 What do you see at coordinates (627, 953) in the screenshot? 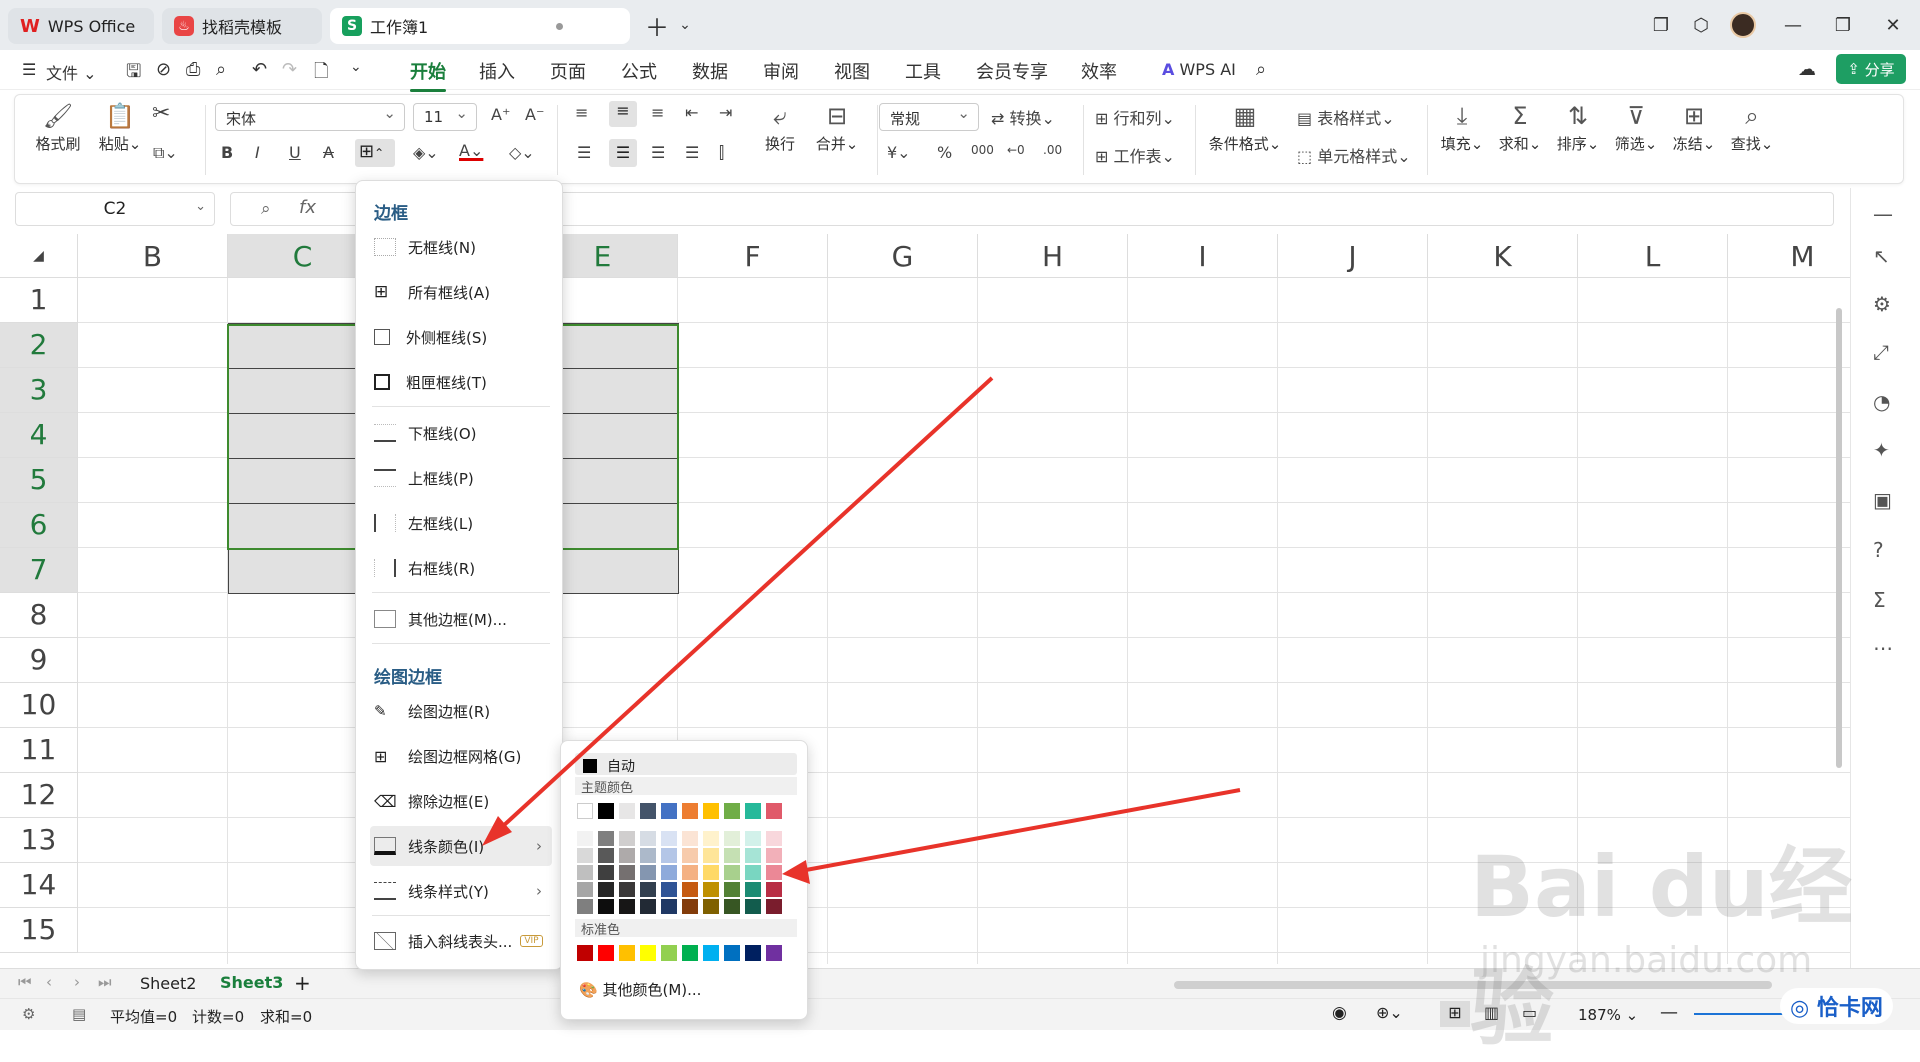
I see `standard-color-swatch` at bounding box center [627, 953].